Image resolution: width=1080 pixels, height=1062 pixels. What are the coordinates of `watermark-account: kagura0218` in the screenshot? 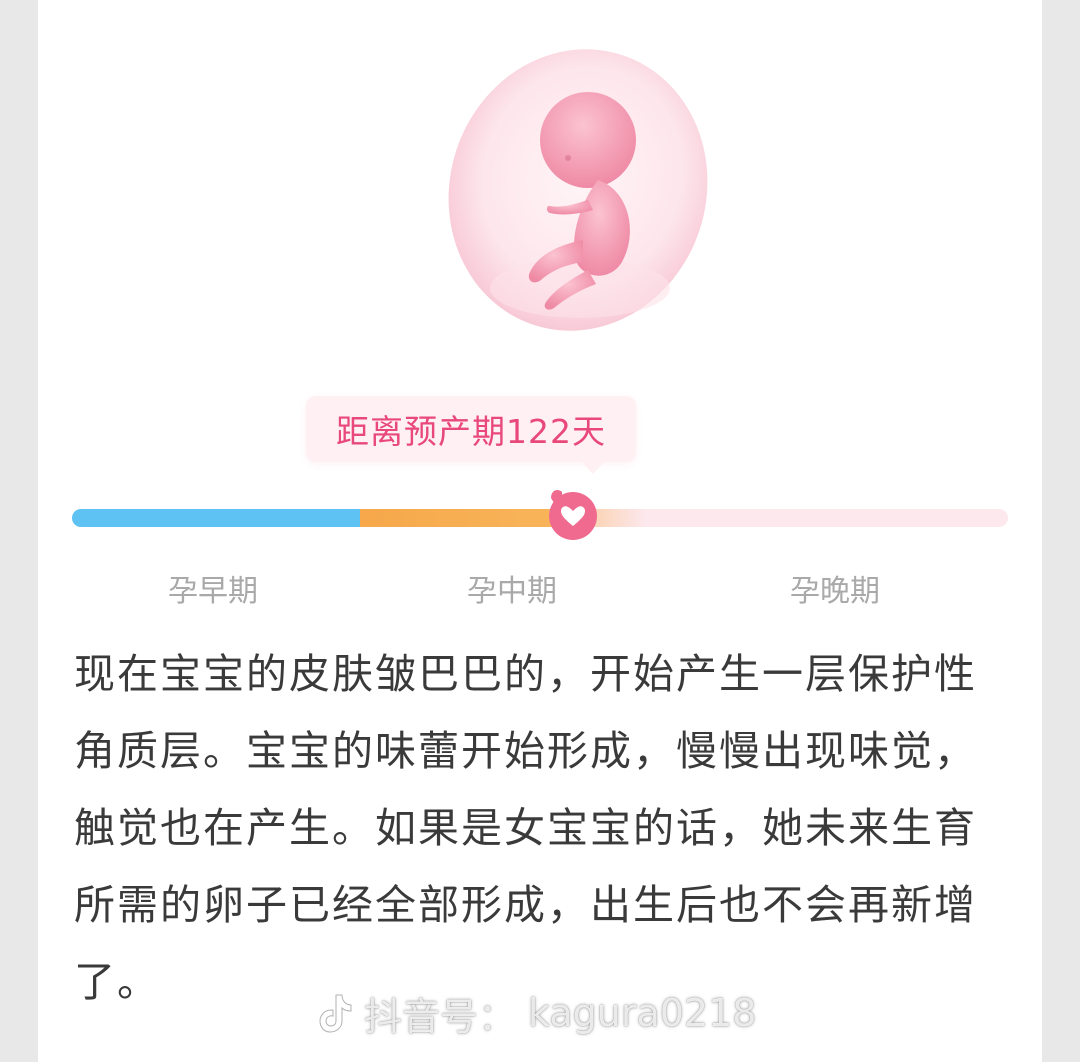 It's located at (642, 1013).